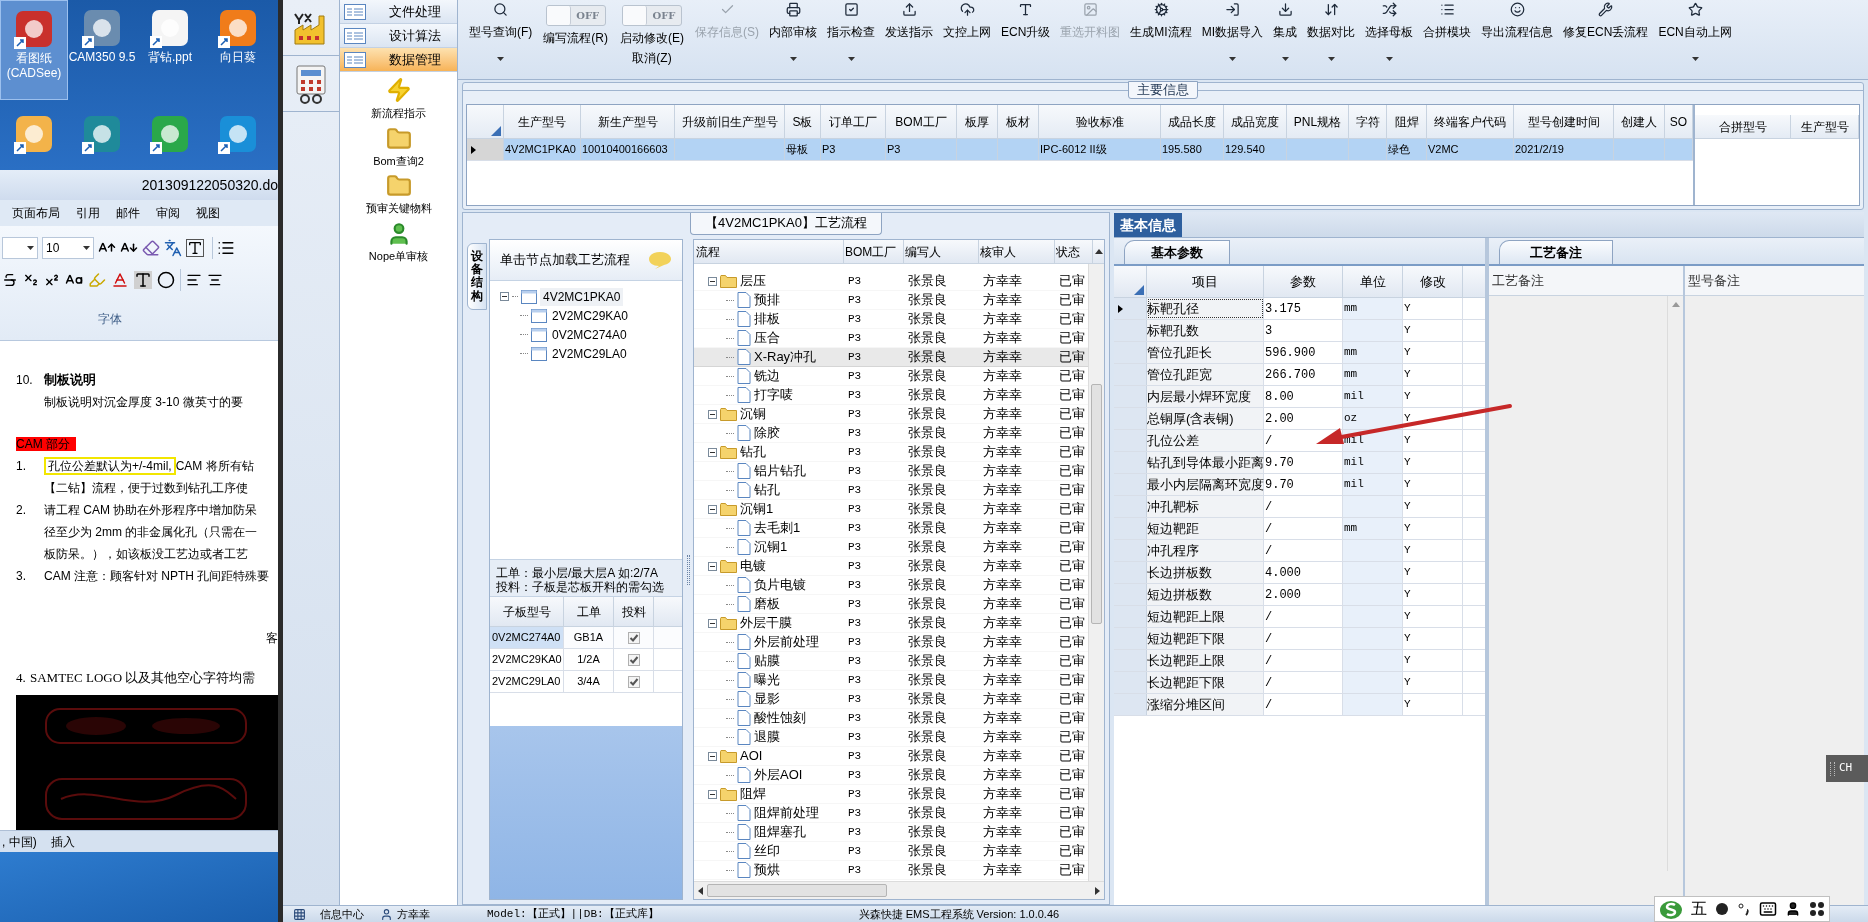 Image resolution: width=1868 pixels, height=922 pixels. I want to click on process-row: 退膜 P3 张景良 方幸幸 已审, so click(891, 737).